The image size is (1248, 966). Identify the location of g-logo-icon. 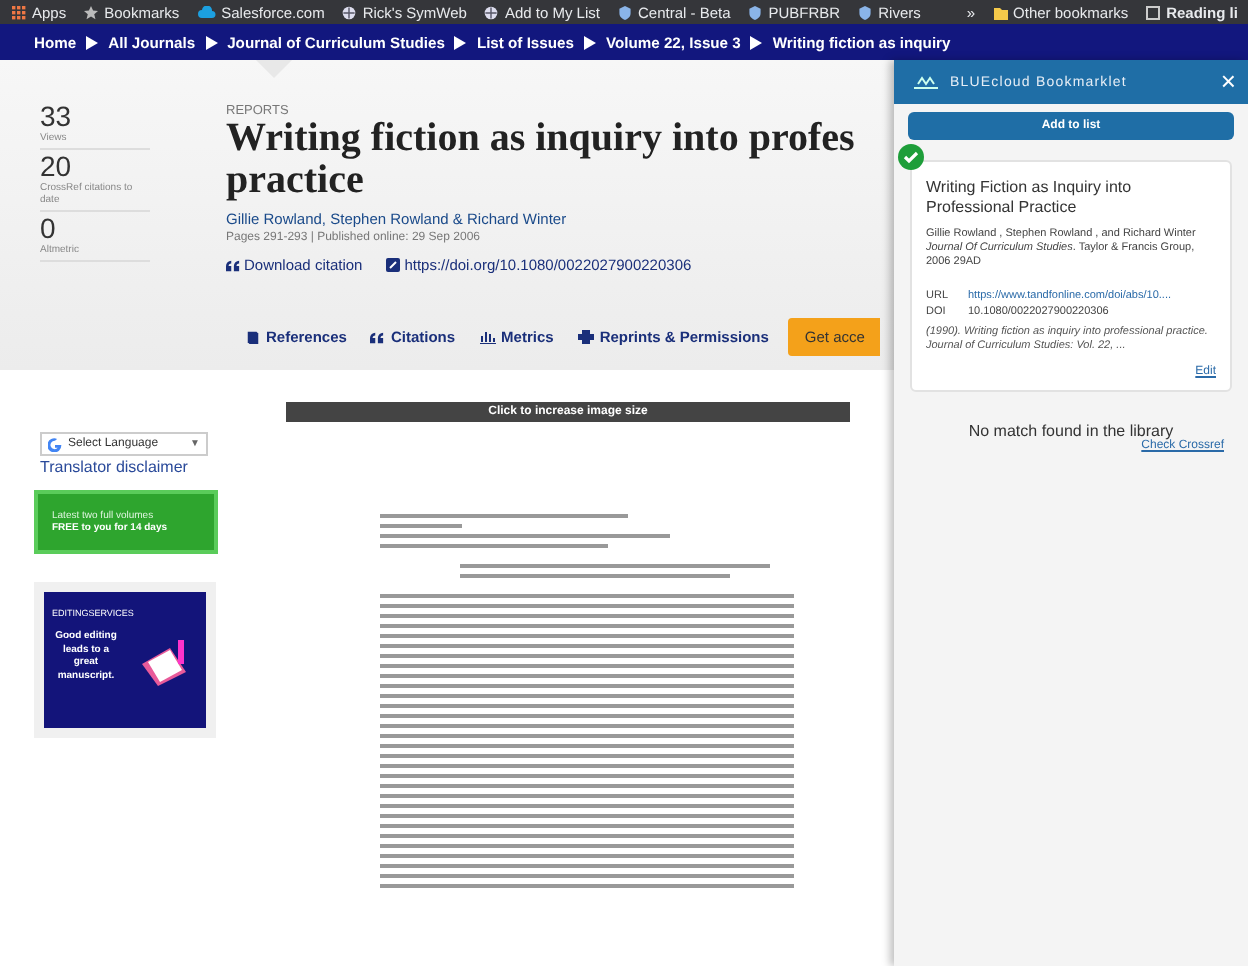
(55, 444).